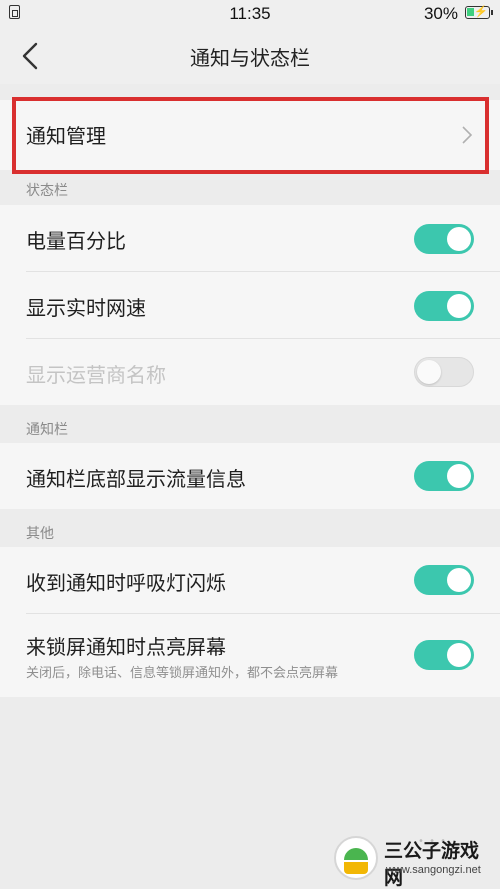  Describe the element at coordinates (126, 647) in the screenshot. I see `lock-screen-wake-label: 来锁屏通知时点亮屏幕` at that location.